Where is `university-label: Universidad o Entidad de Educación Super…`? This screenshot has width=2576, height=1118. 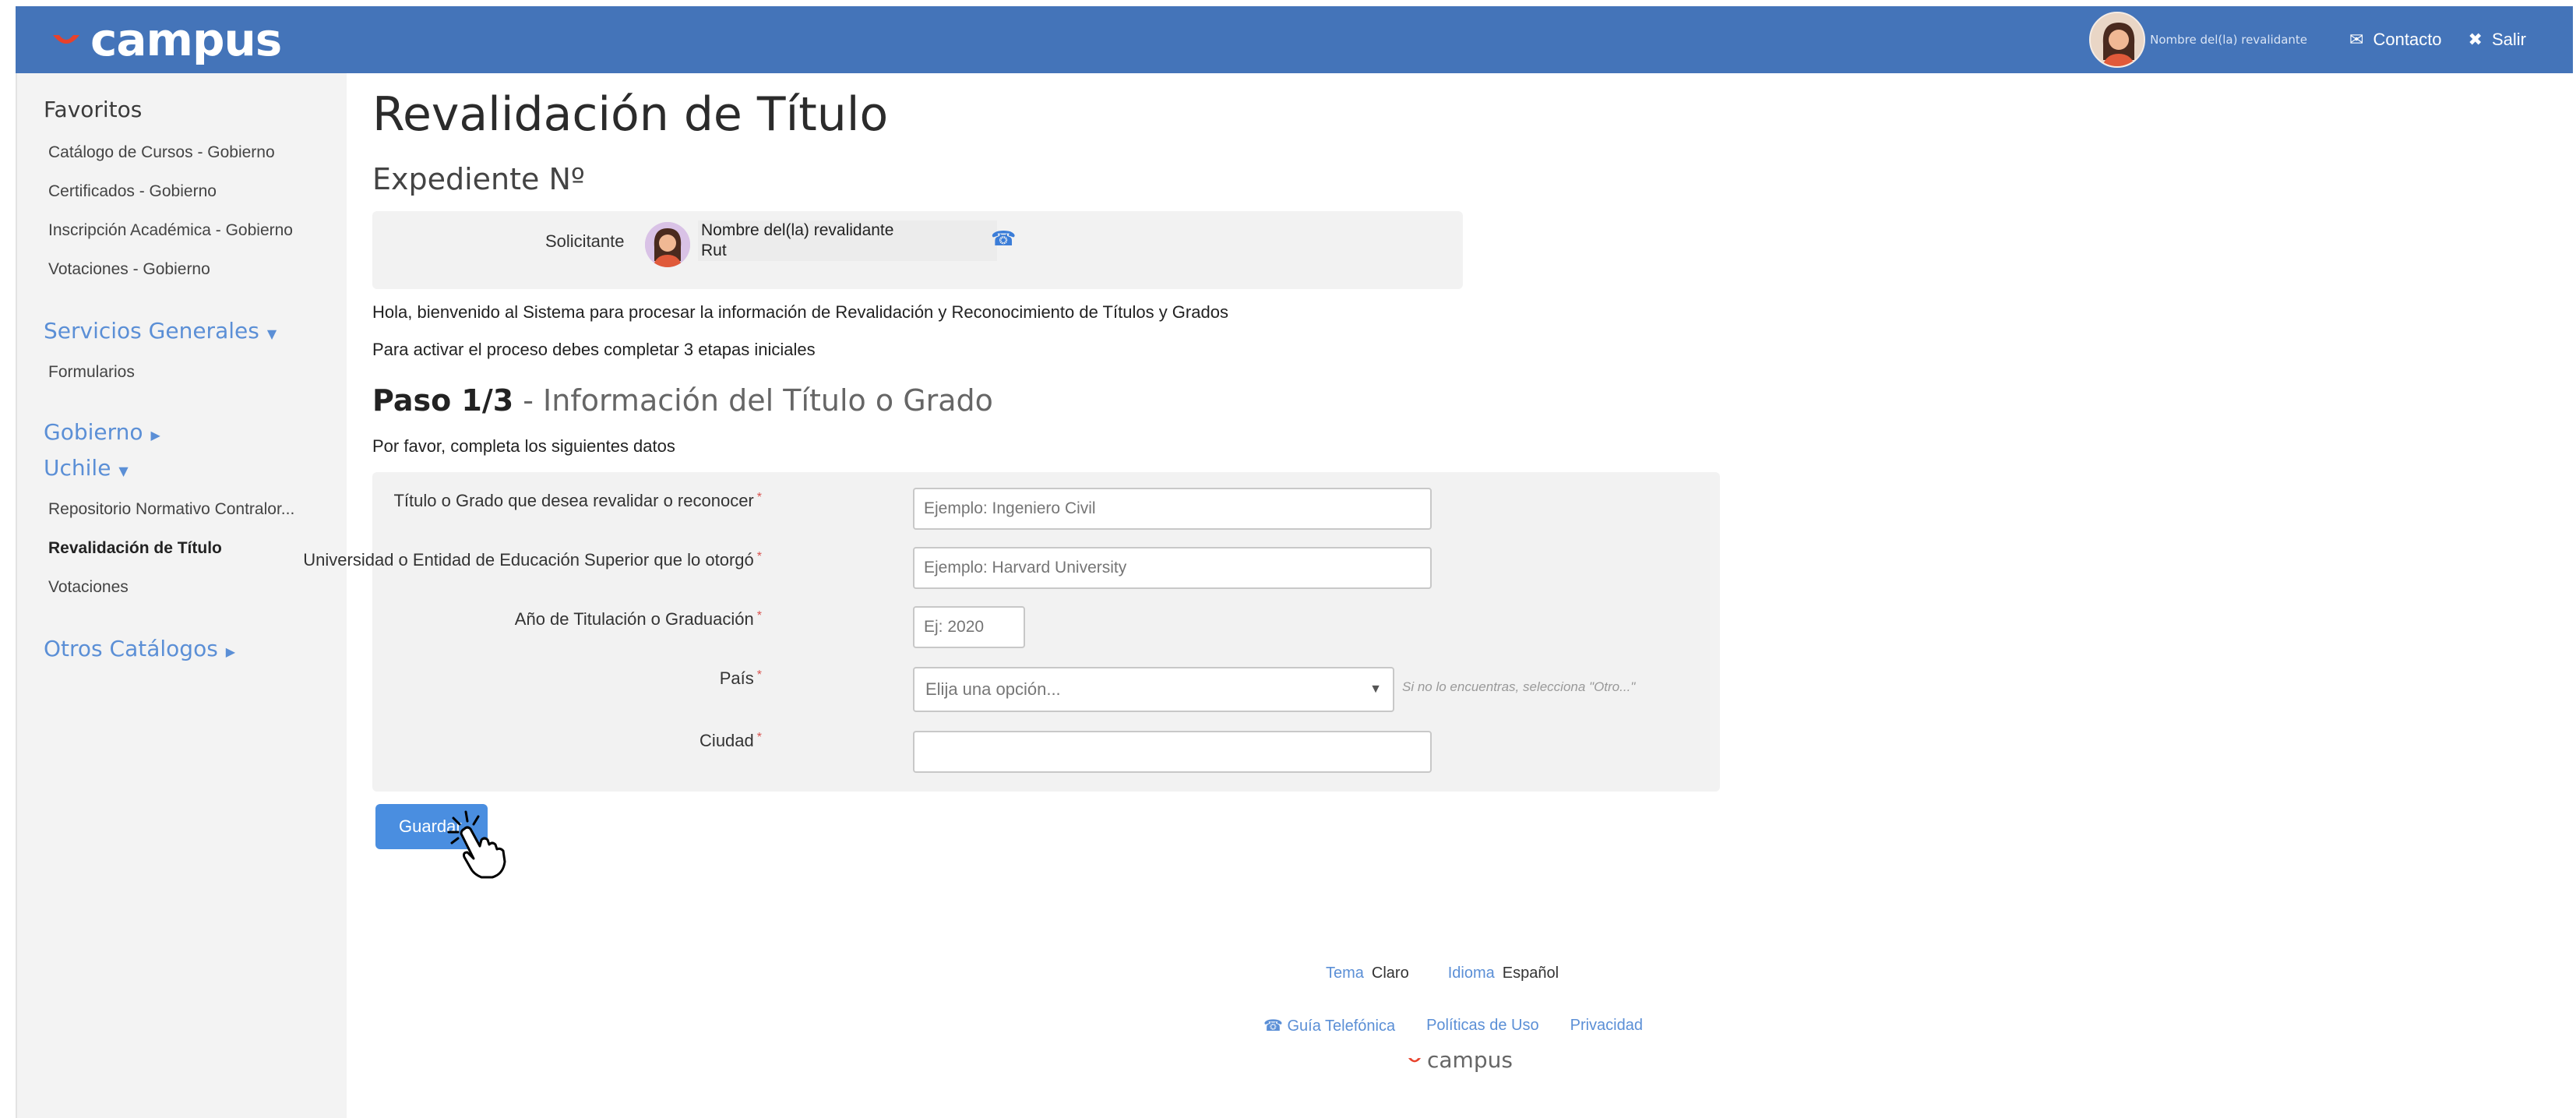 university-label: Universidad o Entidad de Educación Super… is located at coordinates (532, 560).